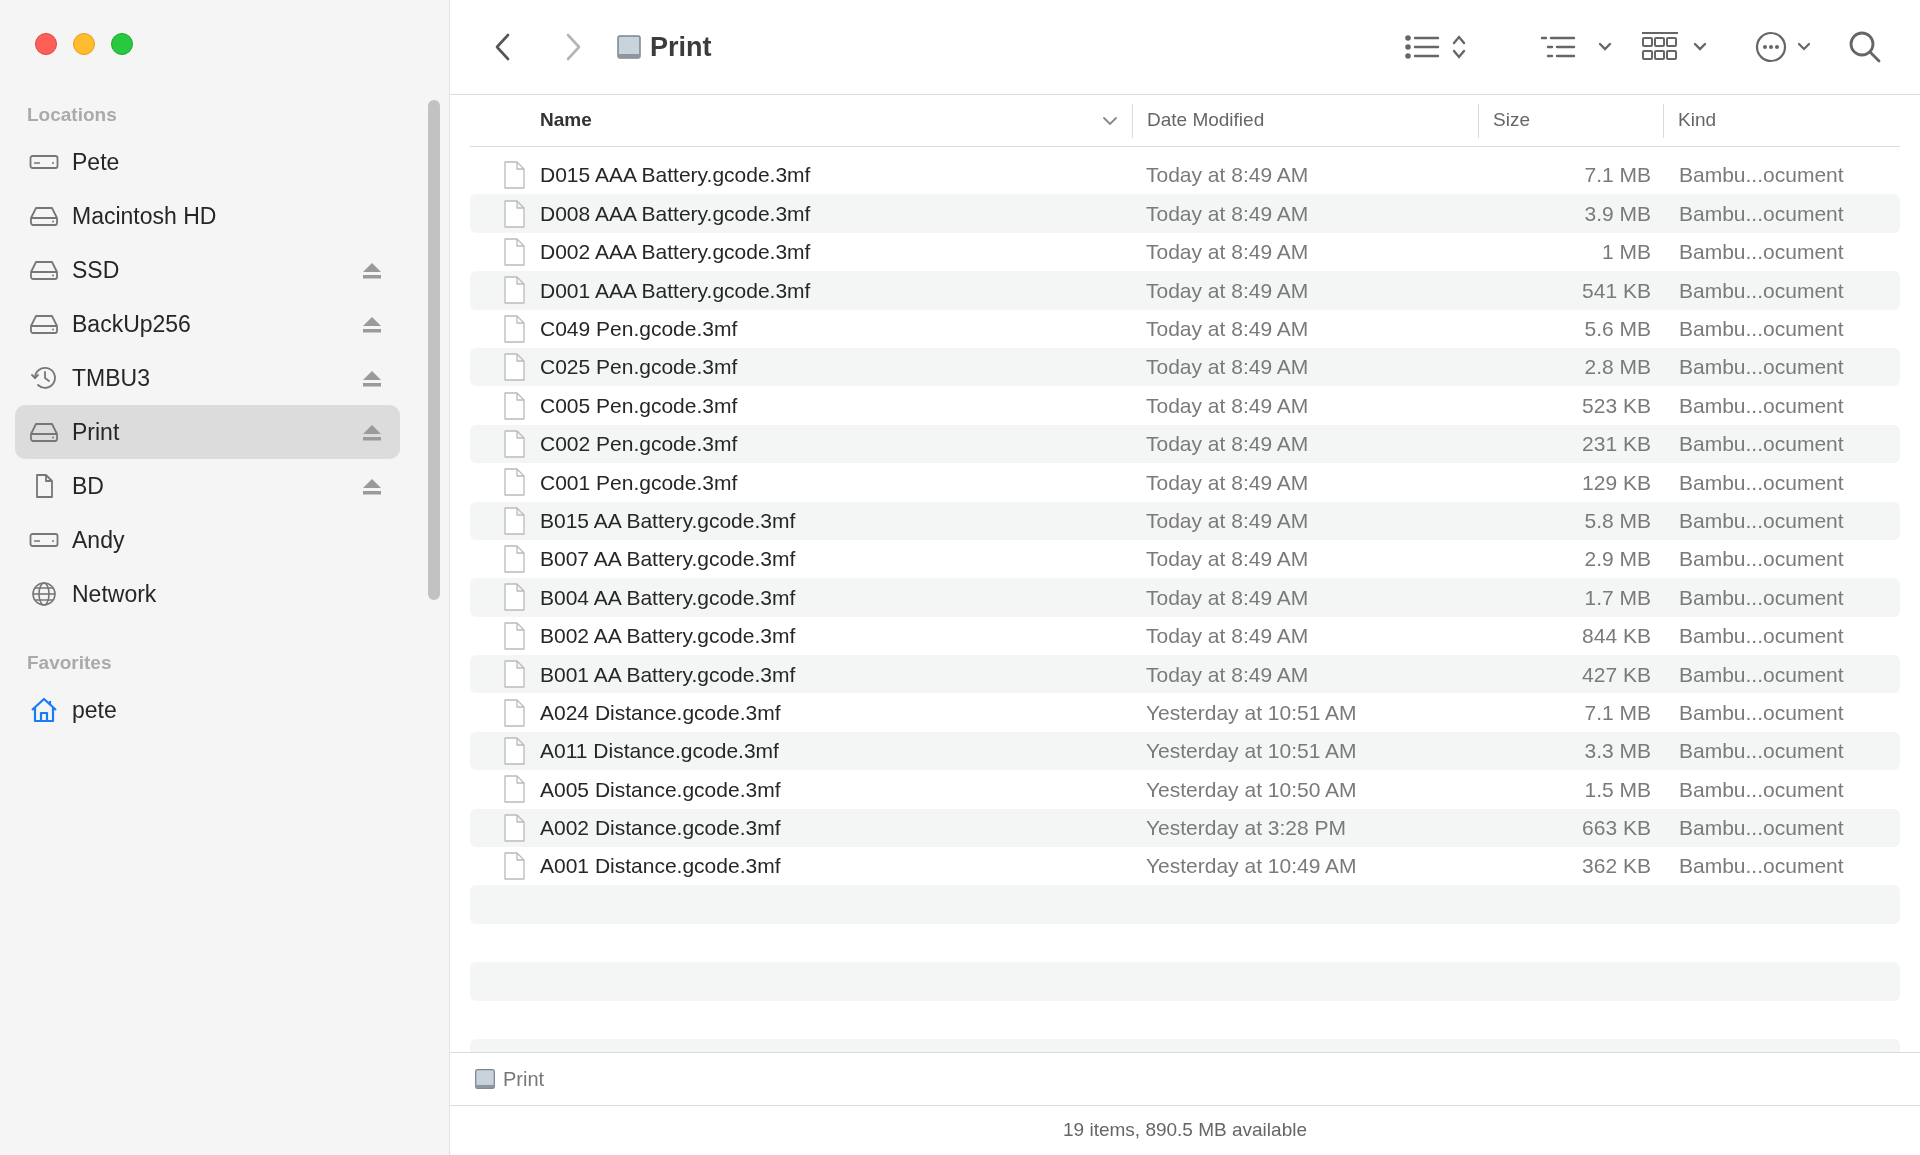 The width and height of the screenshot is (1920, 1155). I want to click on file-row: A024 Distance.gcode.3mf Yesterday at 10:51 AM 7.1 MB Bambu...ocument, so click(1185, 712).